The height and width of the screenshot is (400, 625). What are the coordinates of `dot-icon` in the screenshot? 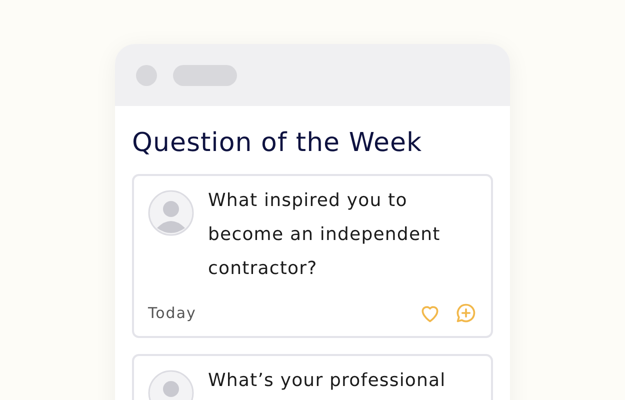 It's located at (146, 75).